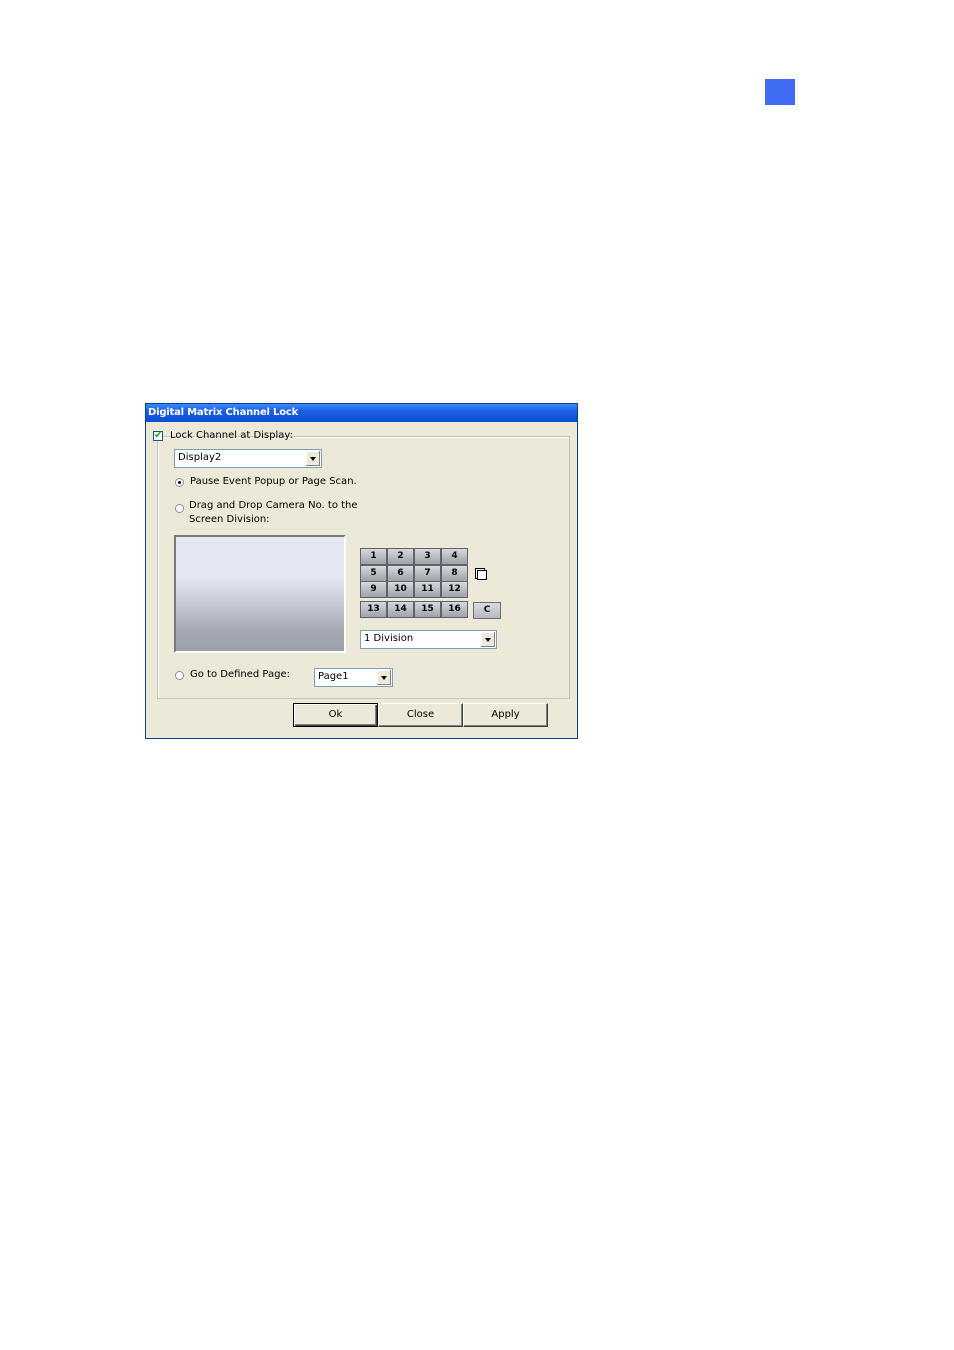 This screenshot has height=1350, width=954. What do you see at coordinates (454, 609) in the screenshot?
I see `camera-button-16: 16` at bounding box center [454, 609].